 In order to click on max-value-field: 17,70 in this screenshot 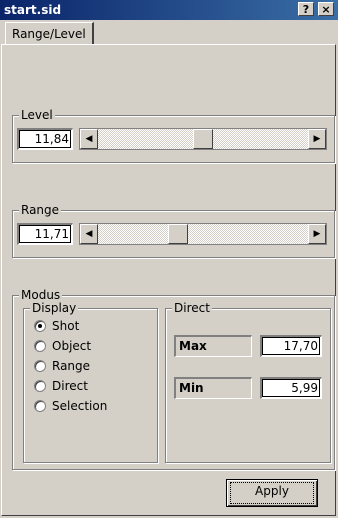, I will do `click(291, 346)`.